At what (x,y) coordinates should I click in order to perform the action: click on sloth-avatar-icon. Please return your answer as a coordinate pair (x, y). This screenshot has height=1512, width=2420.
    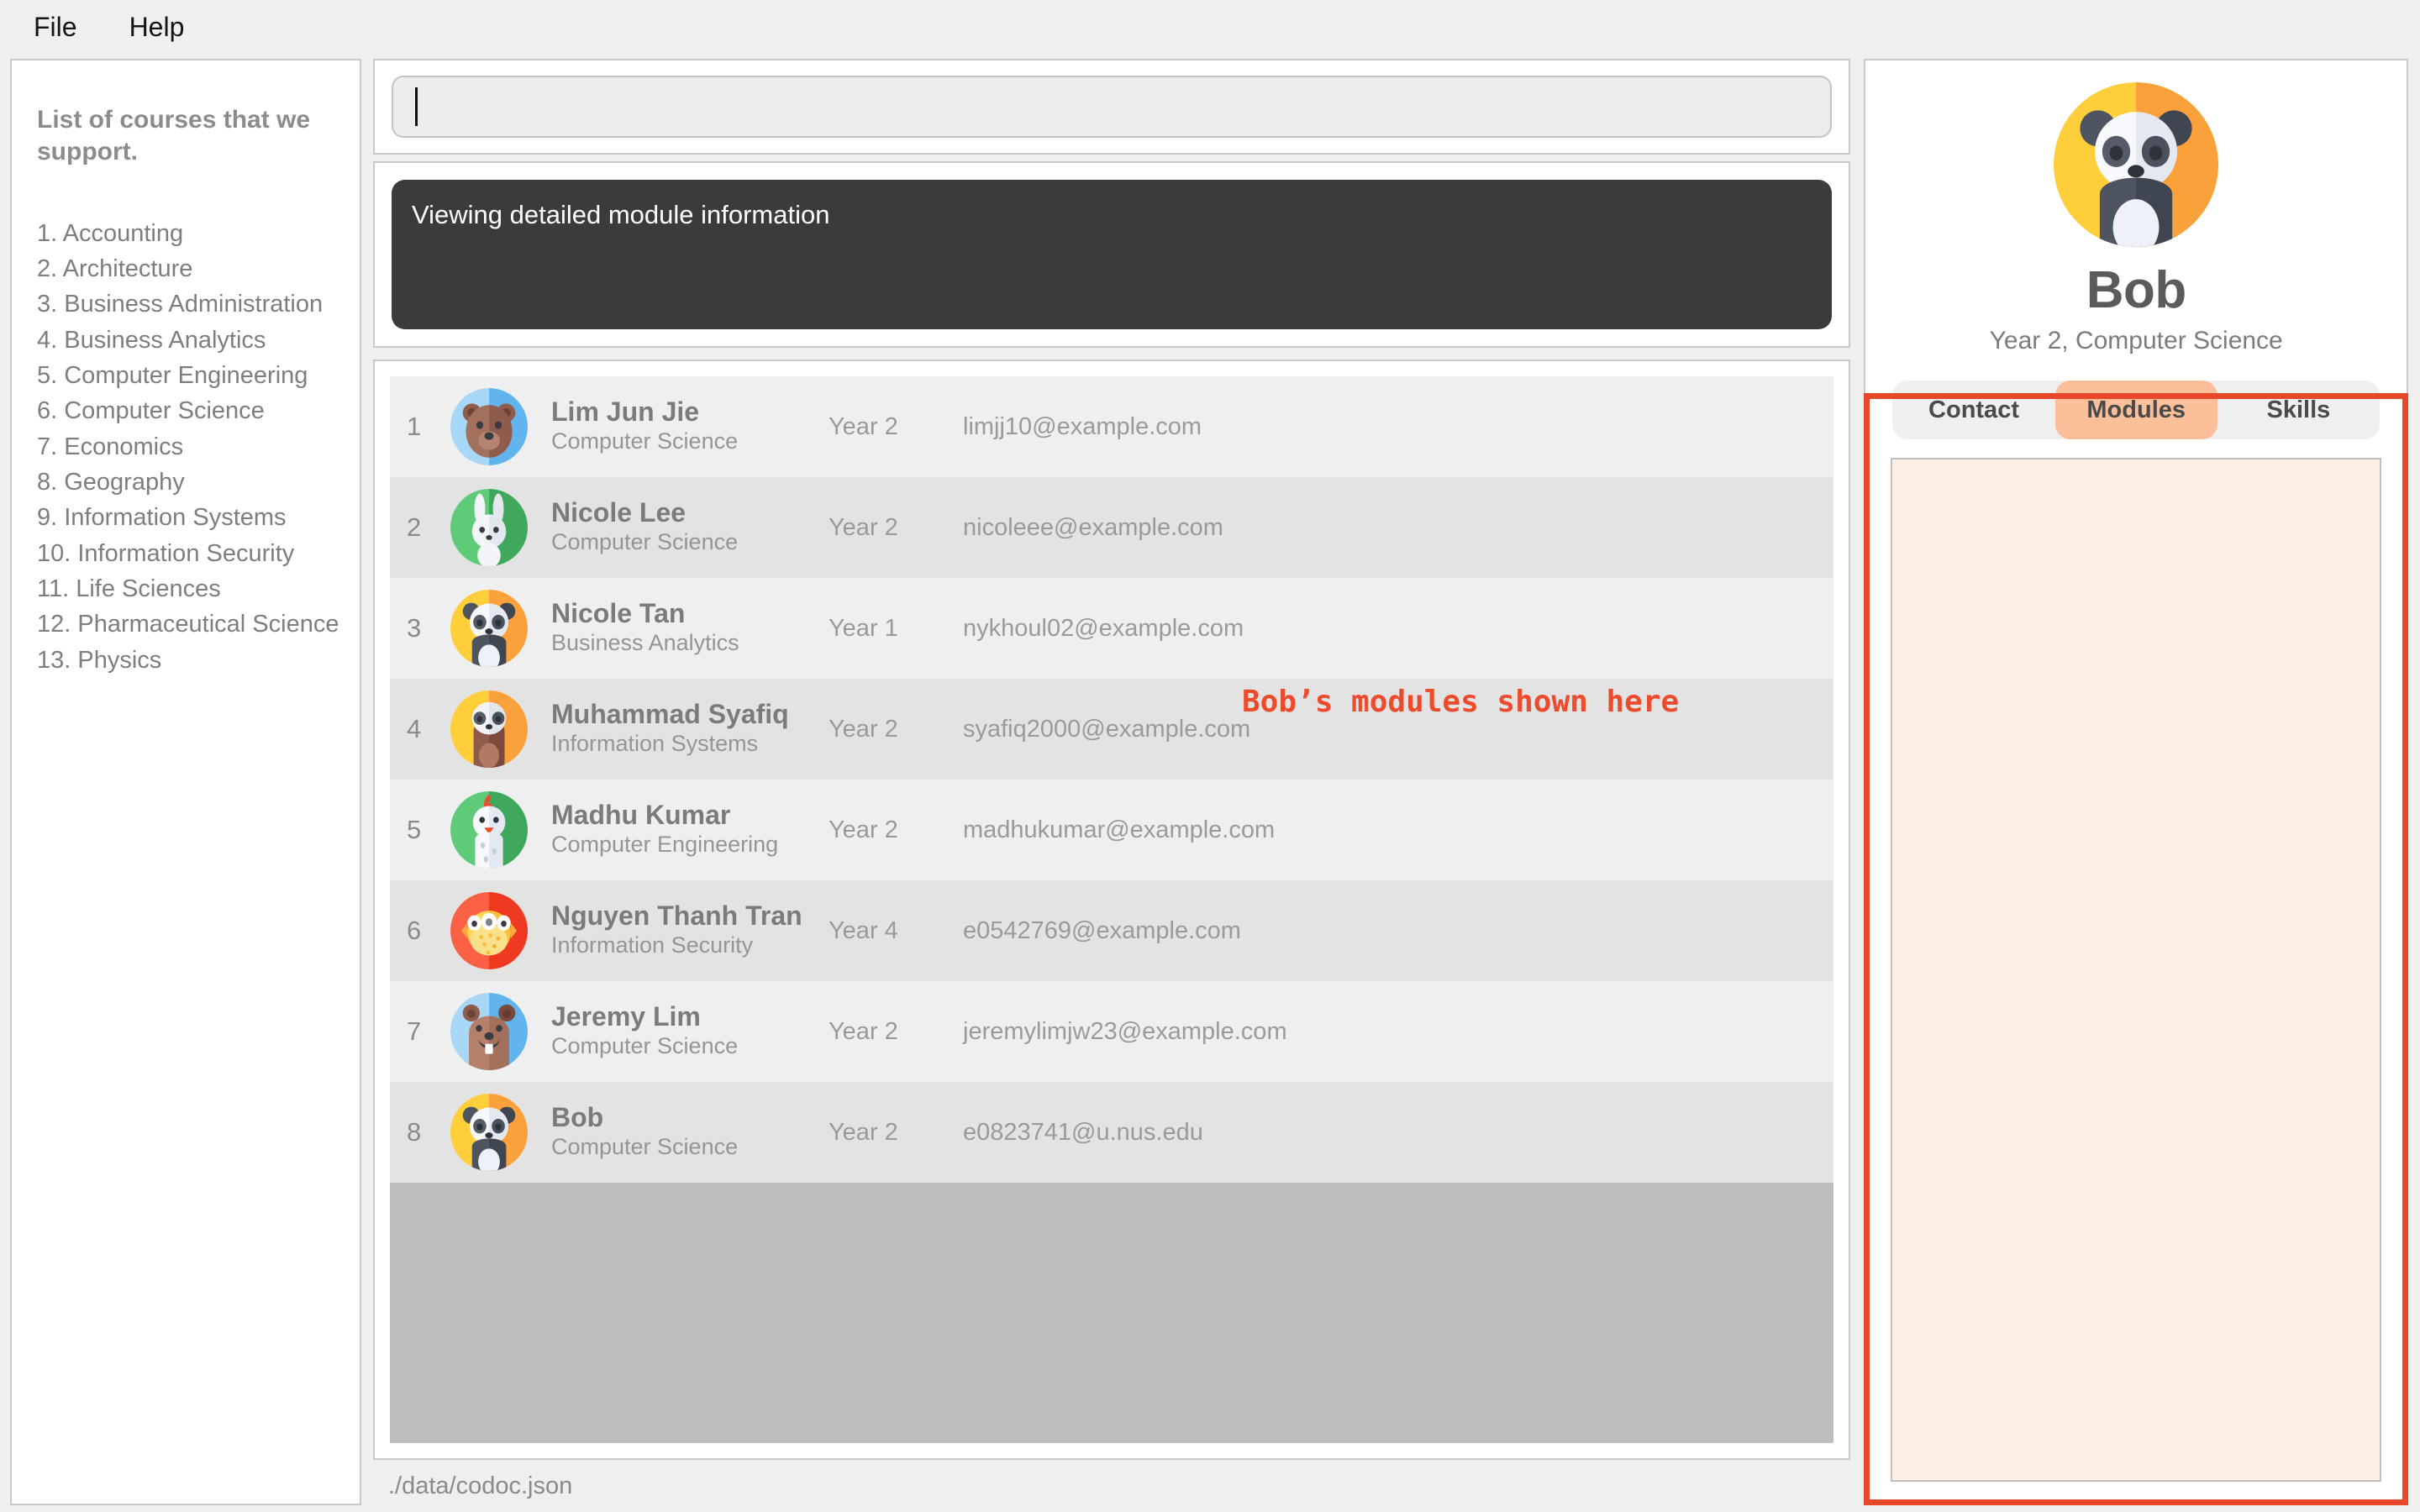
    Looking at the image, I should click on (489, 729).